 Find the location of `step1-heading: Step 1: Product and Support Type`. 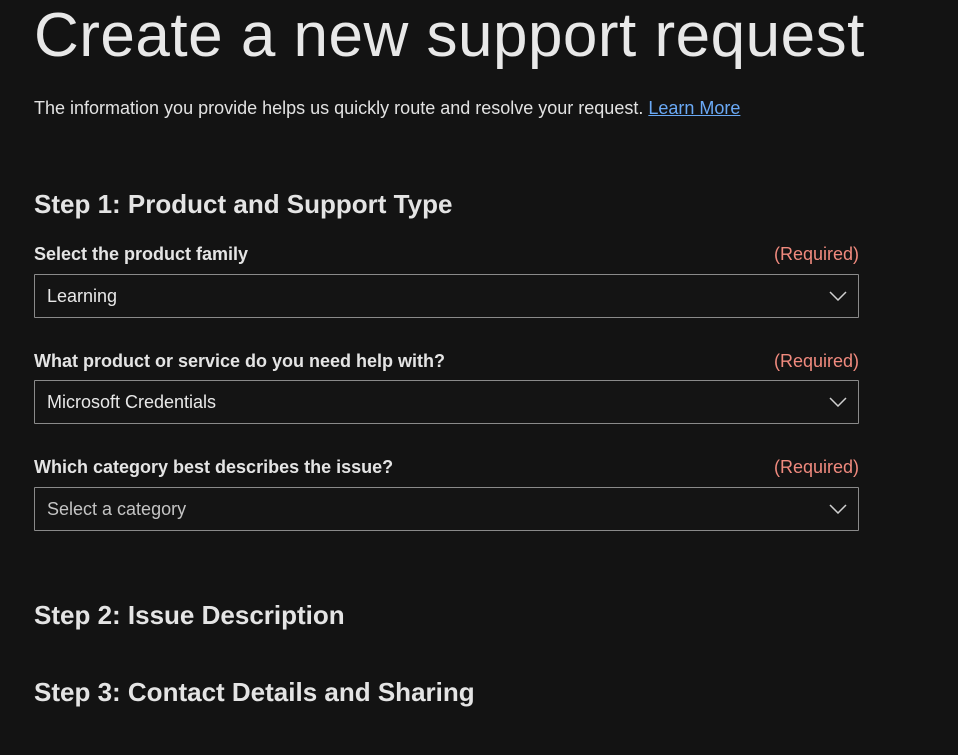

step1-heading: Step 1: Product and Support Type is located at coordinates (243, 204).